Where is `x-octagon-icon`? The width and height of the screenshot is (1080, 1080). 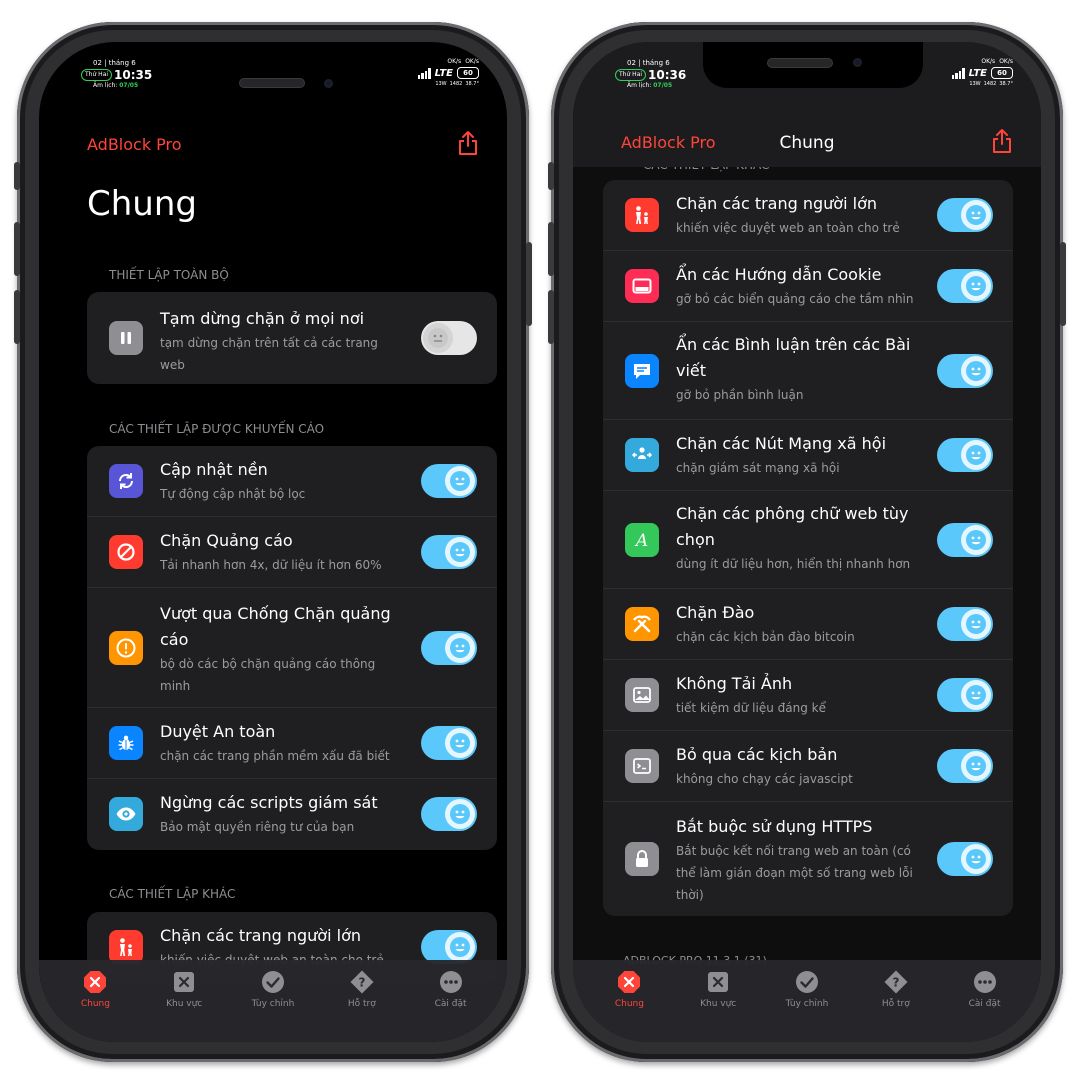 x-octagon-icon is located at coordinates (629, 982).